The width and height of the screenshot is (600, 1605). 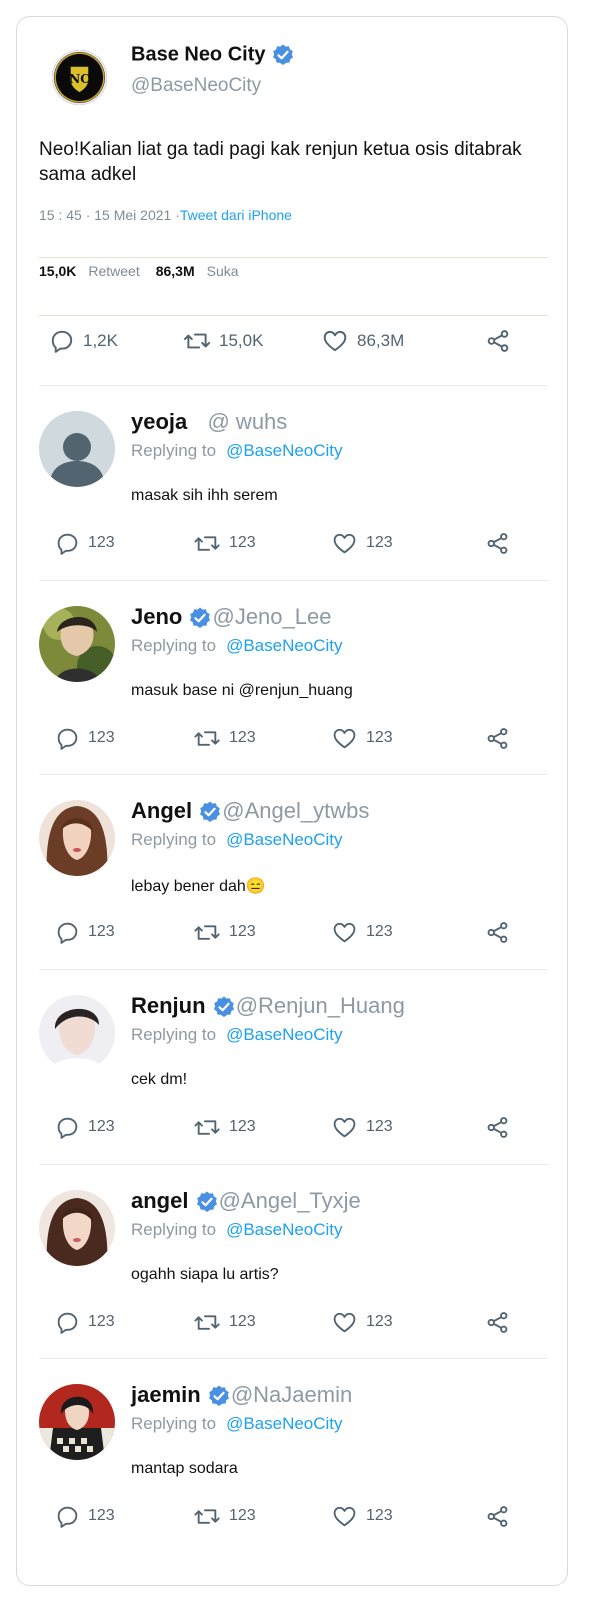 I want to click on avatar: NC, so click(x=79, y=77).